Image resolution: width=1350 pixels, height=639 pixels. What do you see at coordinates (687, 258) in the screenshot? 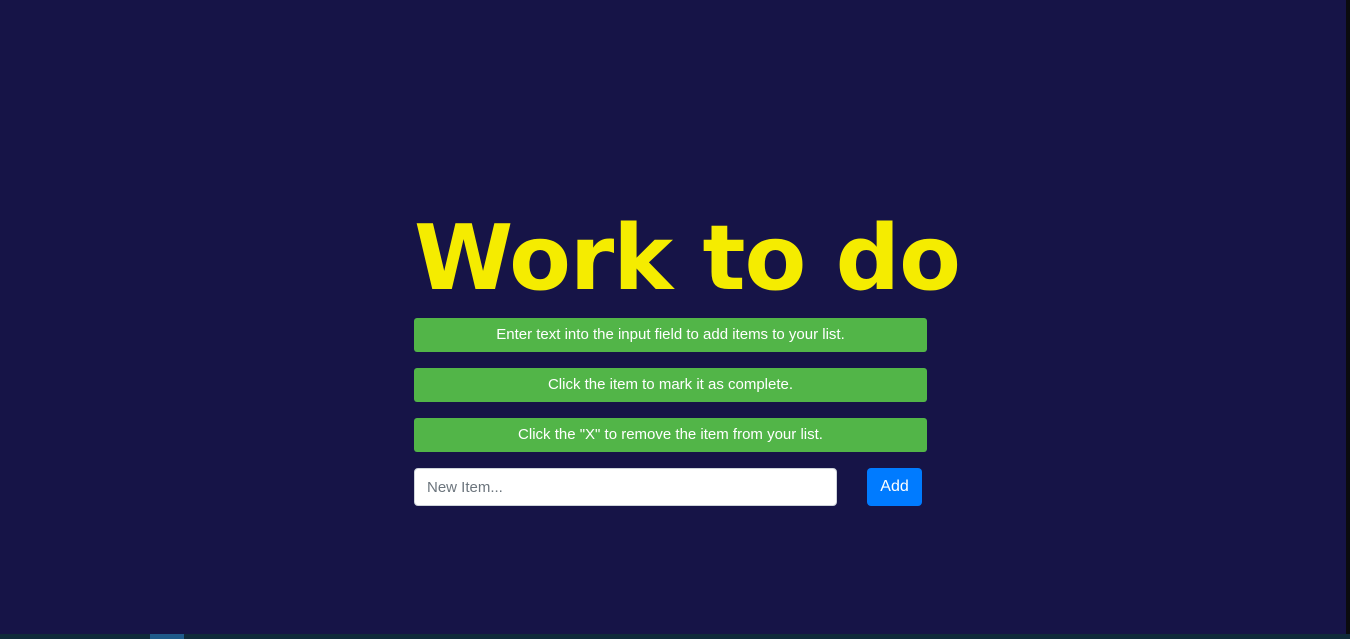
I see `page-title: Work to do` at bounding box center [687, 258].